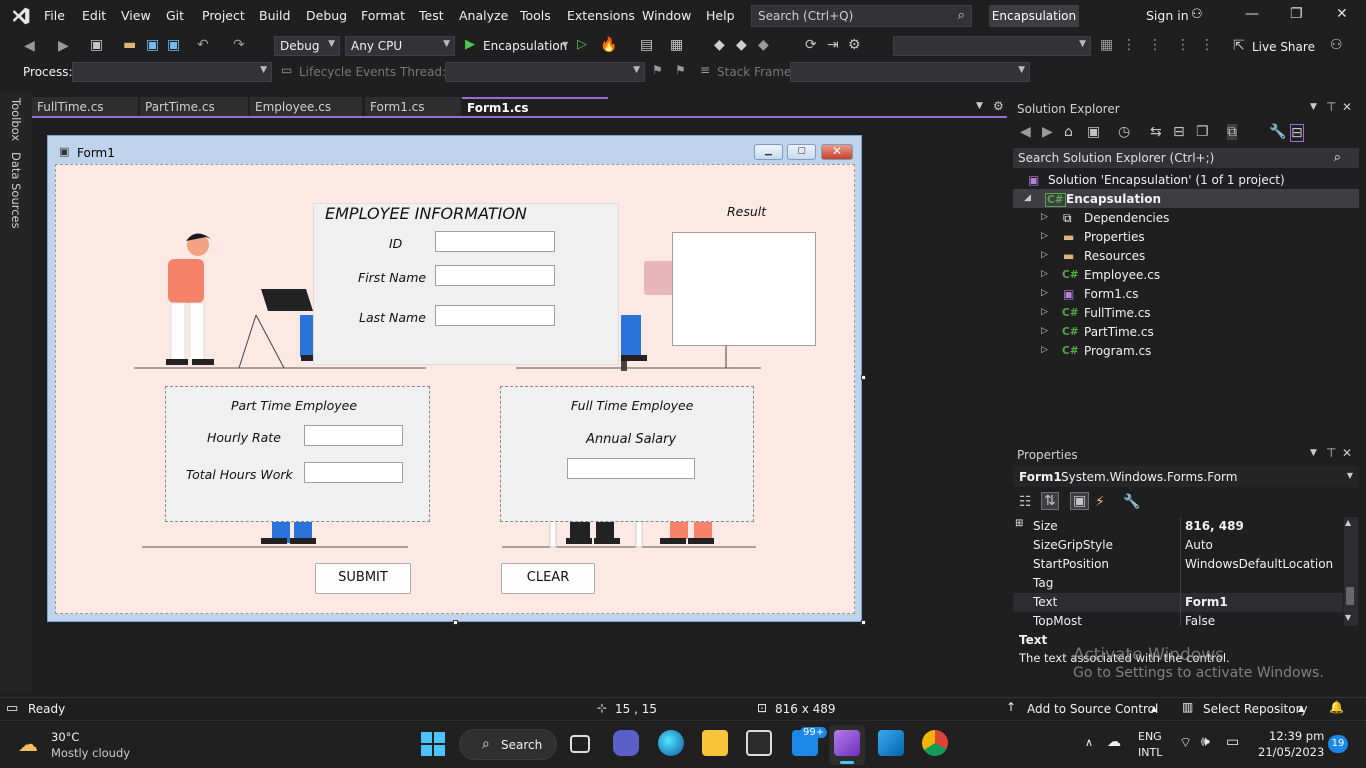 The width and height of the screenshot is (1366, 768). What do you see at coordinates (863, 377) in the screenshot?
I see `resize-handle-right` at bounding box center [863, 377].